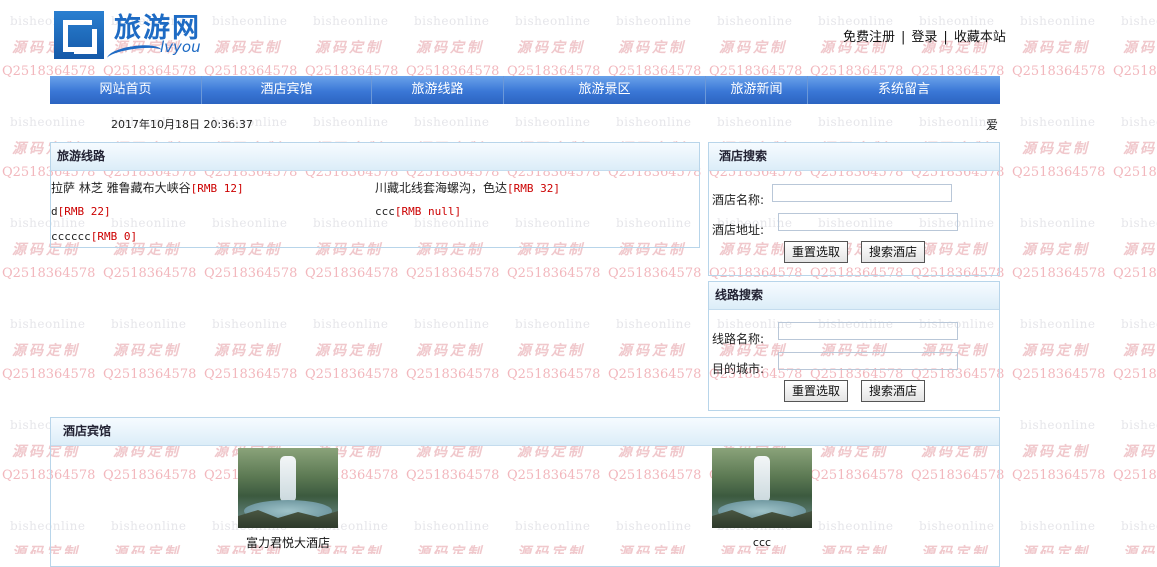 The height and width of the screenshot is (567, 1157). Describe the element at coordinates (738, 230) in the screenshot. I see `hotel-address-label: 酒店地址:` at that location.